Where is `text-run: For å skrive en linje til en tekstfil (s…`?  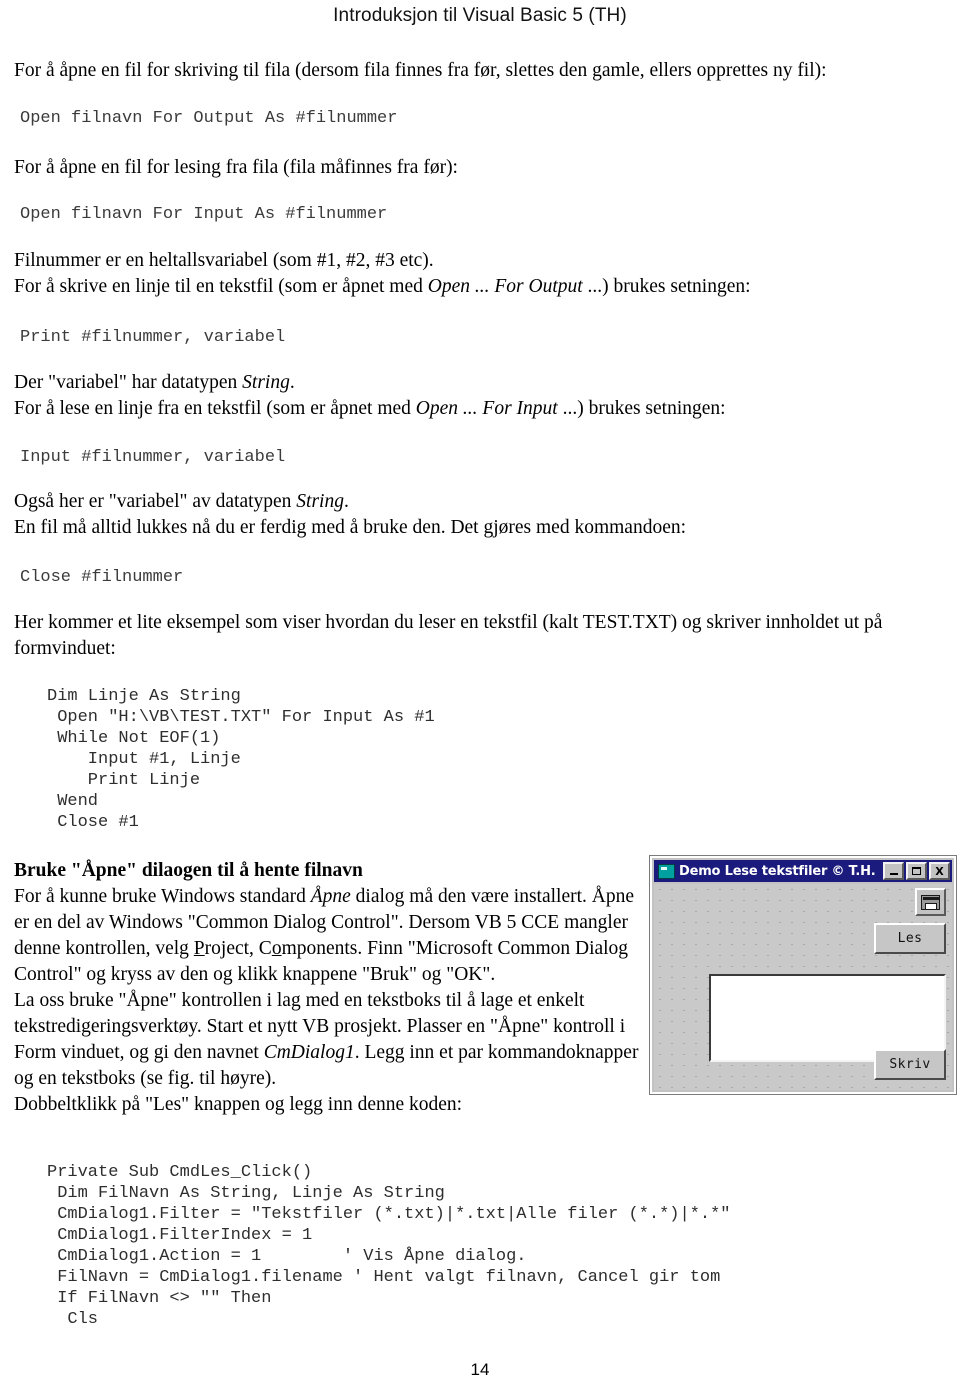
text-run: For å skrive en linje til en tekstfil (s… is located at coordinates (221, 286).